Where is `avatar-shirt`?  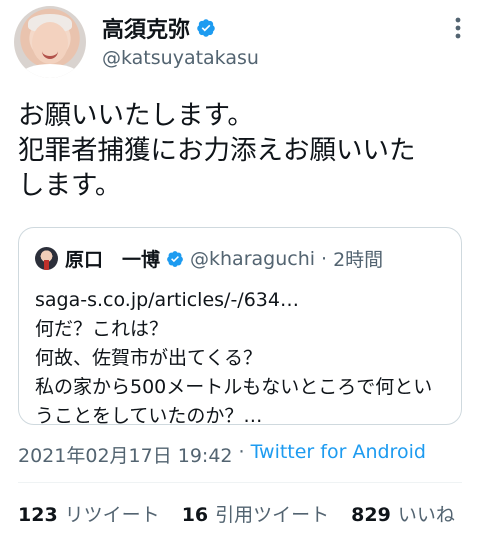
avatar-shirt is located at coordinates (50, 71).